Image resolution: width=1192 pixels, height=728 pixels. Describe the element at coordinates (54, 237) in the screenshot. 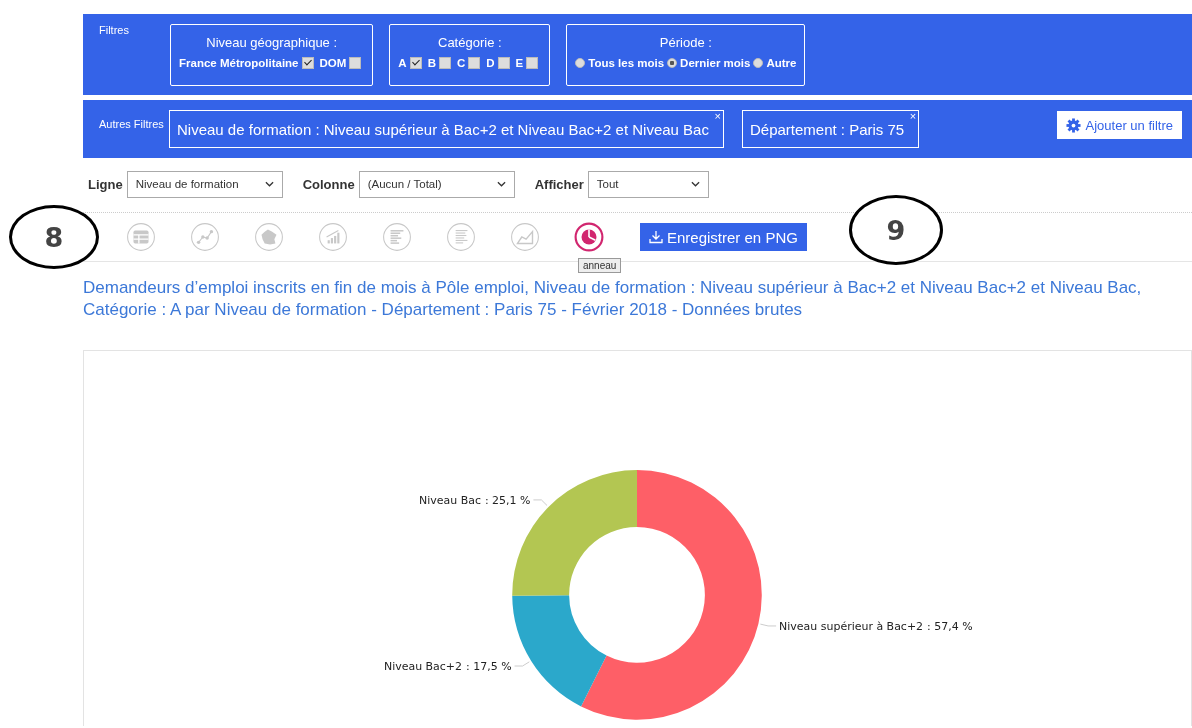

I see `callout-circle: 8` at that location.